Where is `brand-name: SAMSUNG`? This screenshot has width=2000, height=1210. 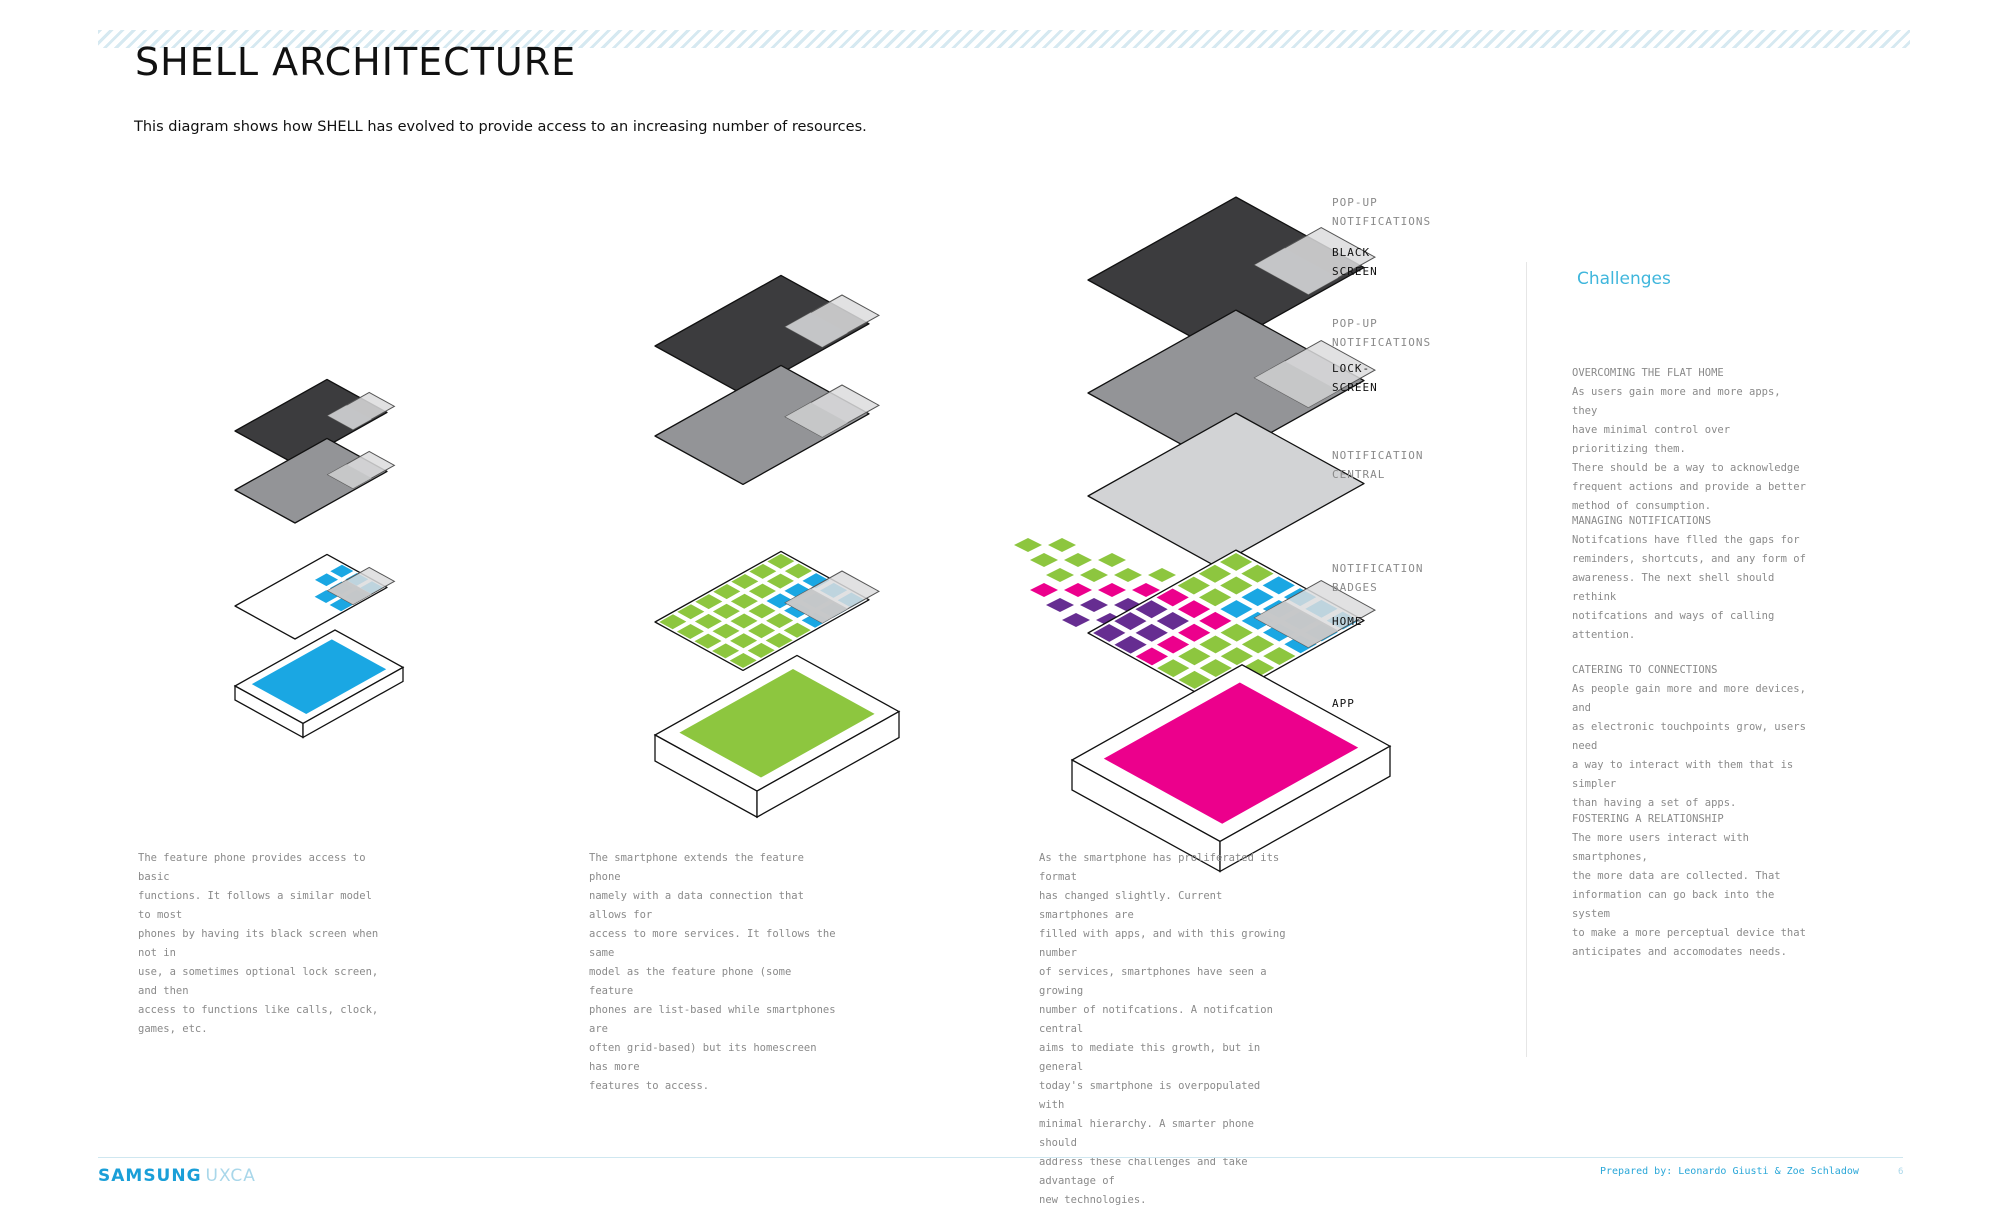 brand-name: SAMSUNG is located at coordinates (150, 1176).